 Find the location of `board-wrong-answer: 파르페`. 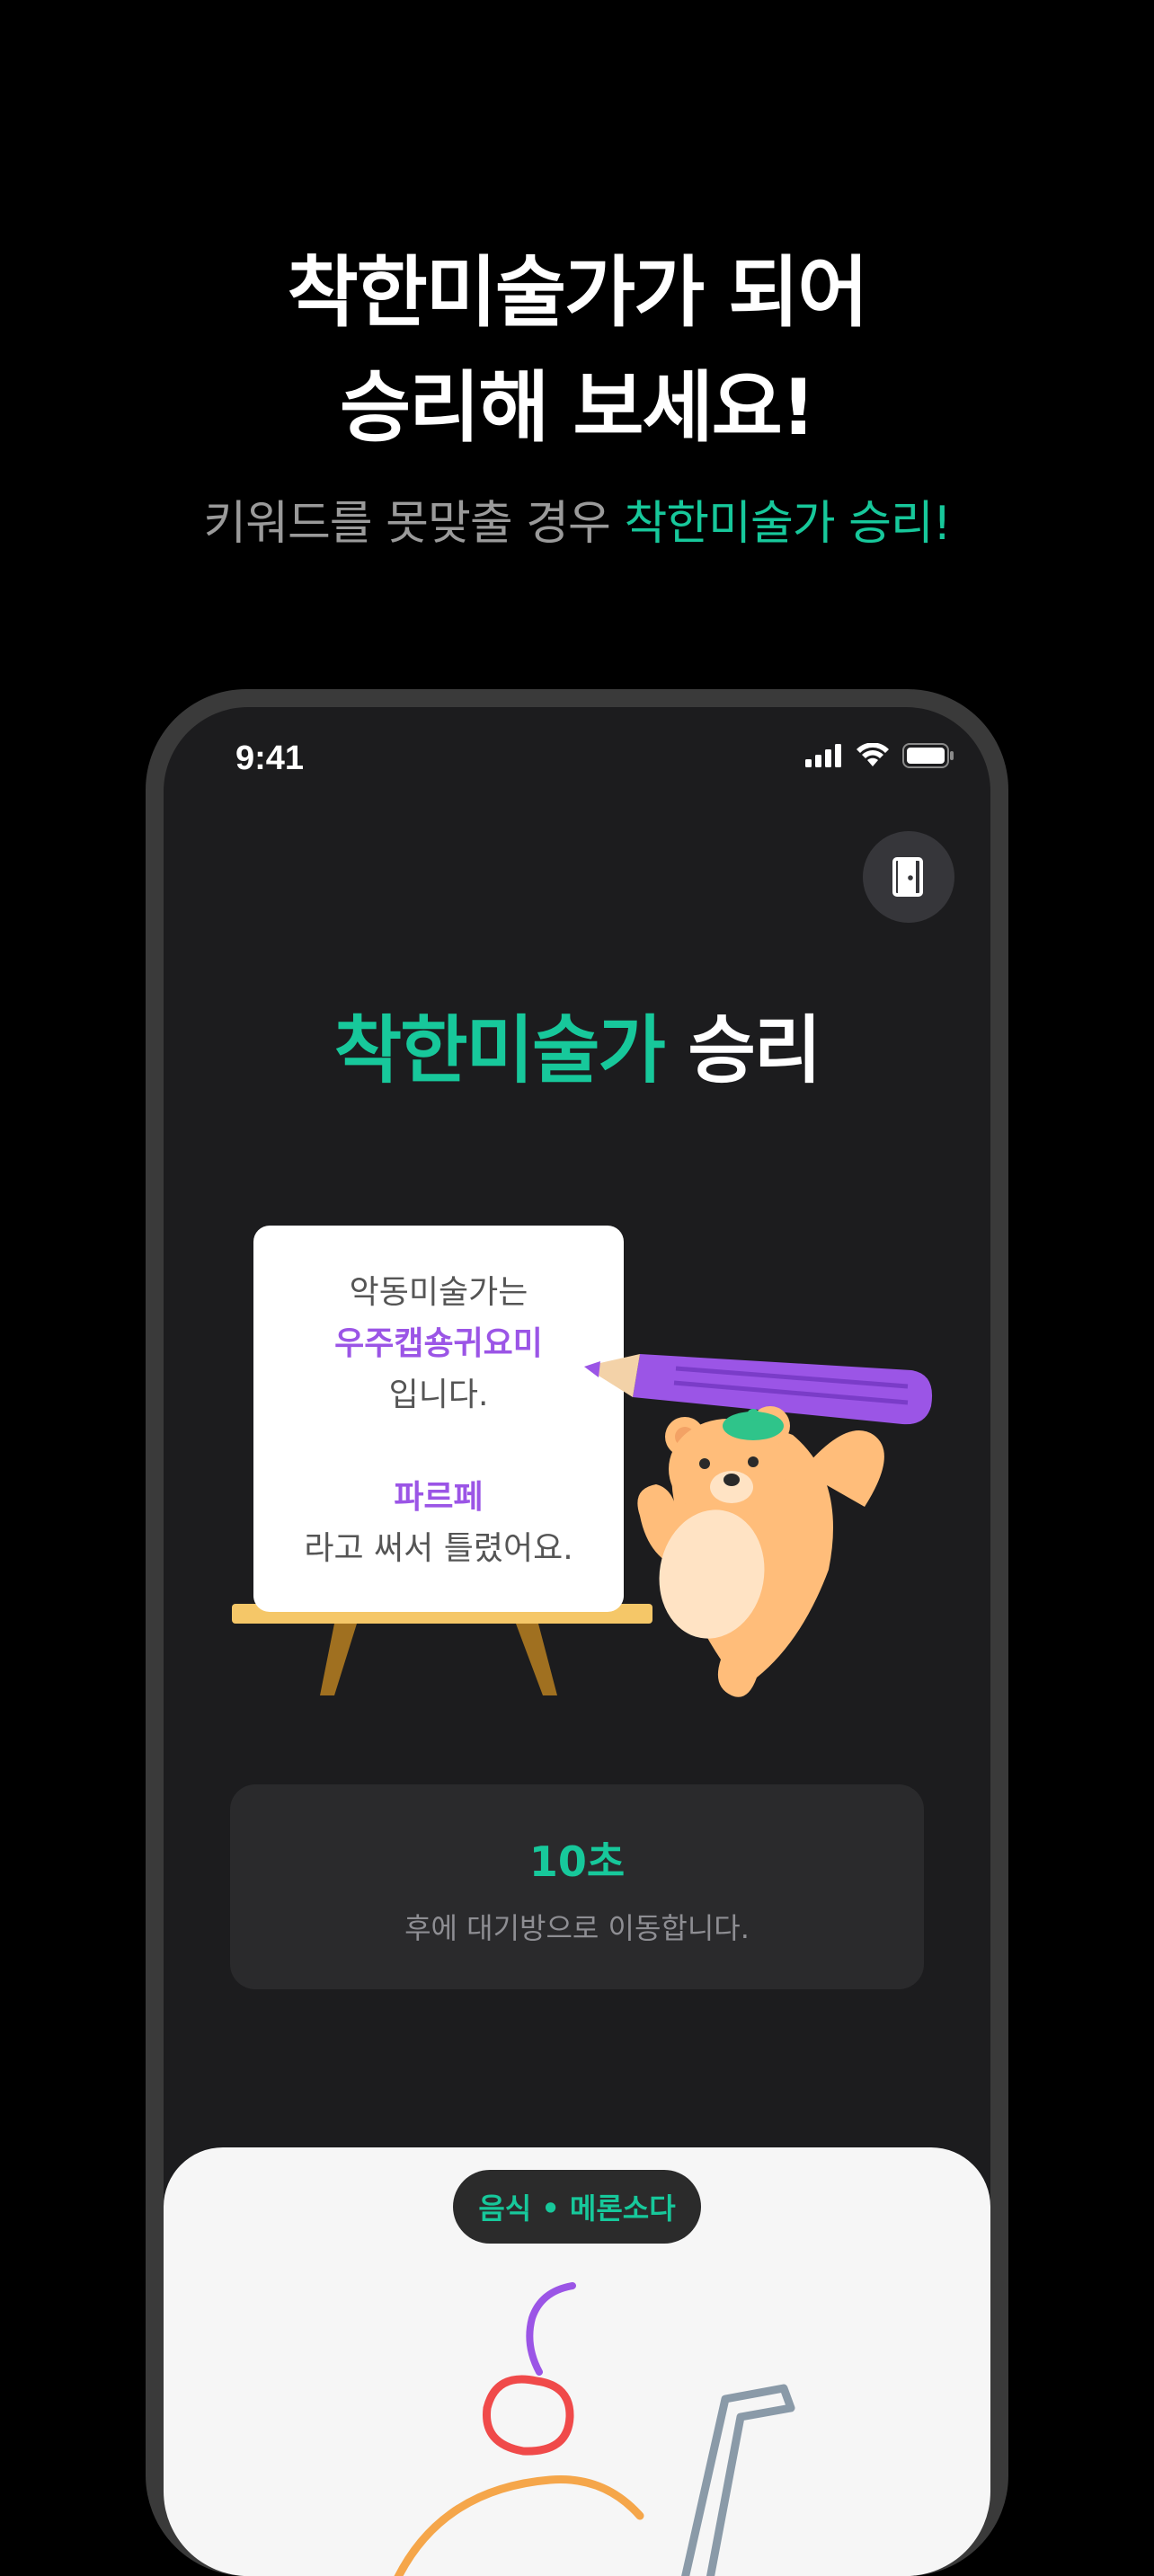

board-wrong-answer: 파르페 is located at coordinates (439, 1498).